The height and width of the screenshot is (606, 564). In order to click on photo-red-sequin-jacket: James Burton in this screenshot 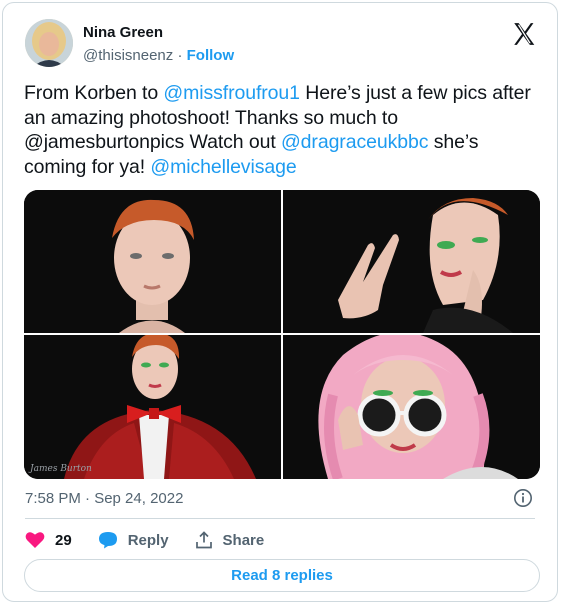, I will do `click(152, 407)`.